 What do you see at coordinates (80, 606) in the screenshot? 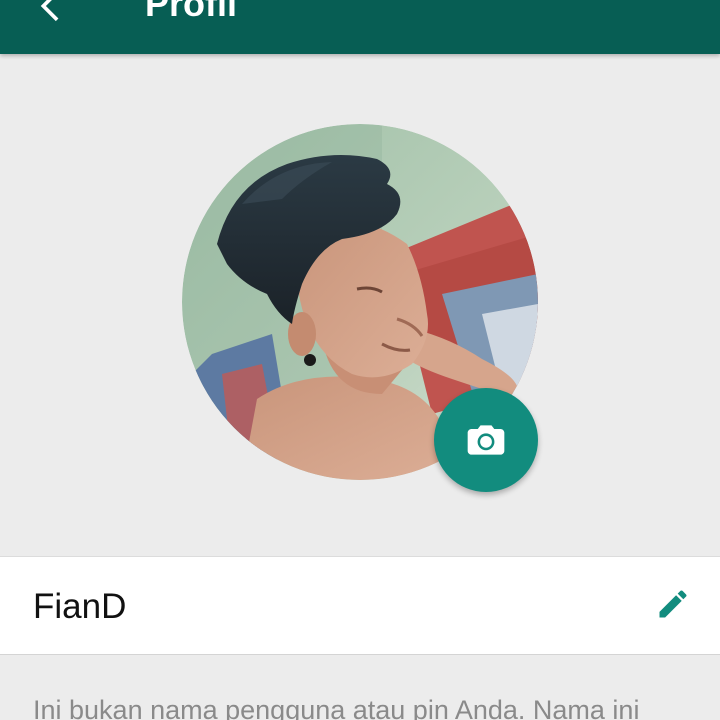
I see `profile-name: FianD` at bounding box center [80, 606].